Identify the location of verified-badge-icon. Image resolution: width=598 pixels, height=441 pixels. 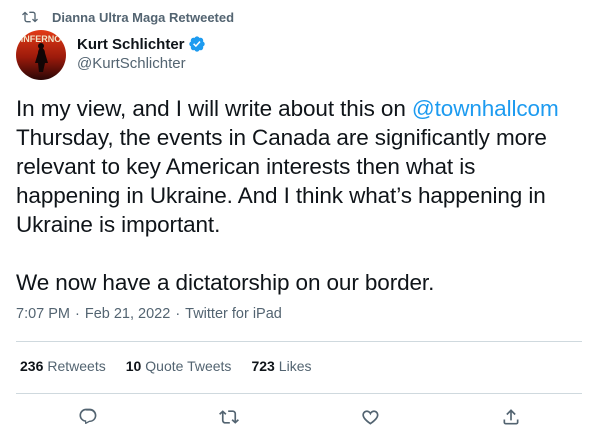
(196, 44).